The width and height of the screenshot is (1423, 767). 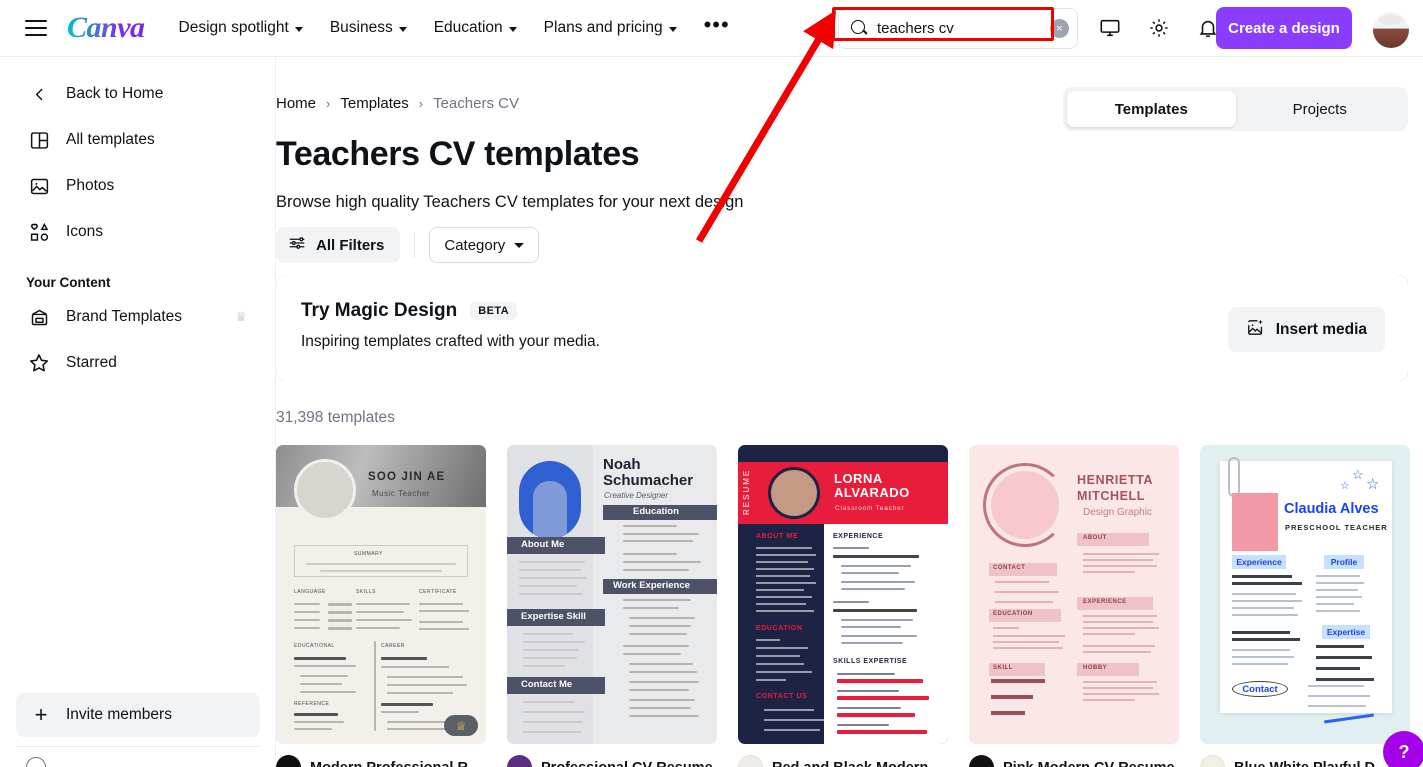 I want to click on create-a-design-button: Create a design, so click(x=1284, y=28).